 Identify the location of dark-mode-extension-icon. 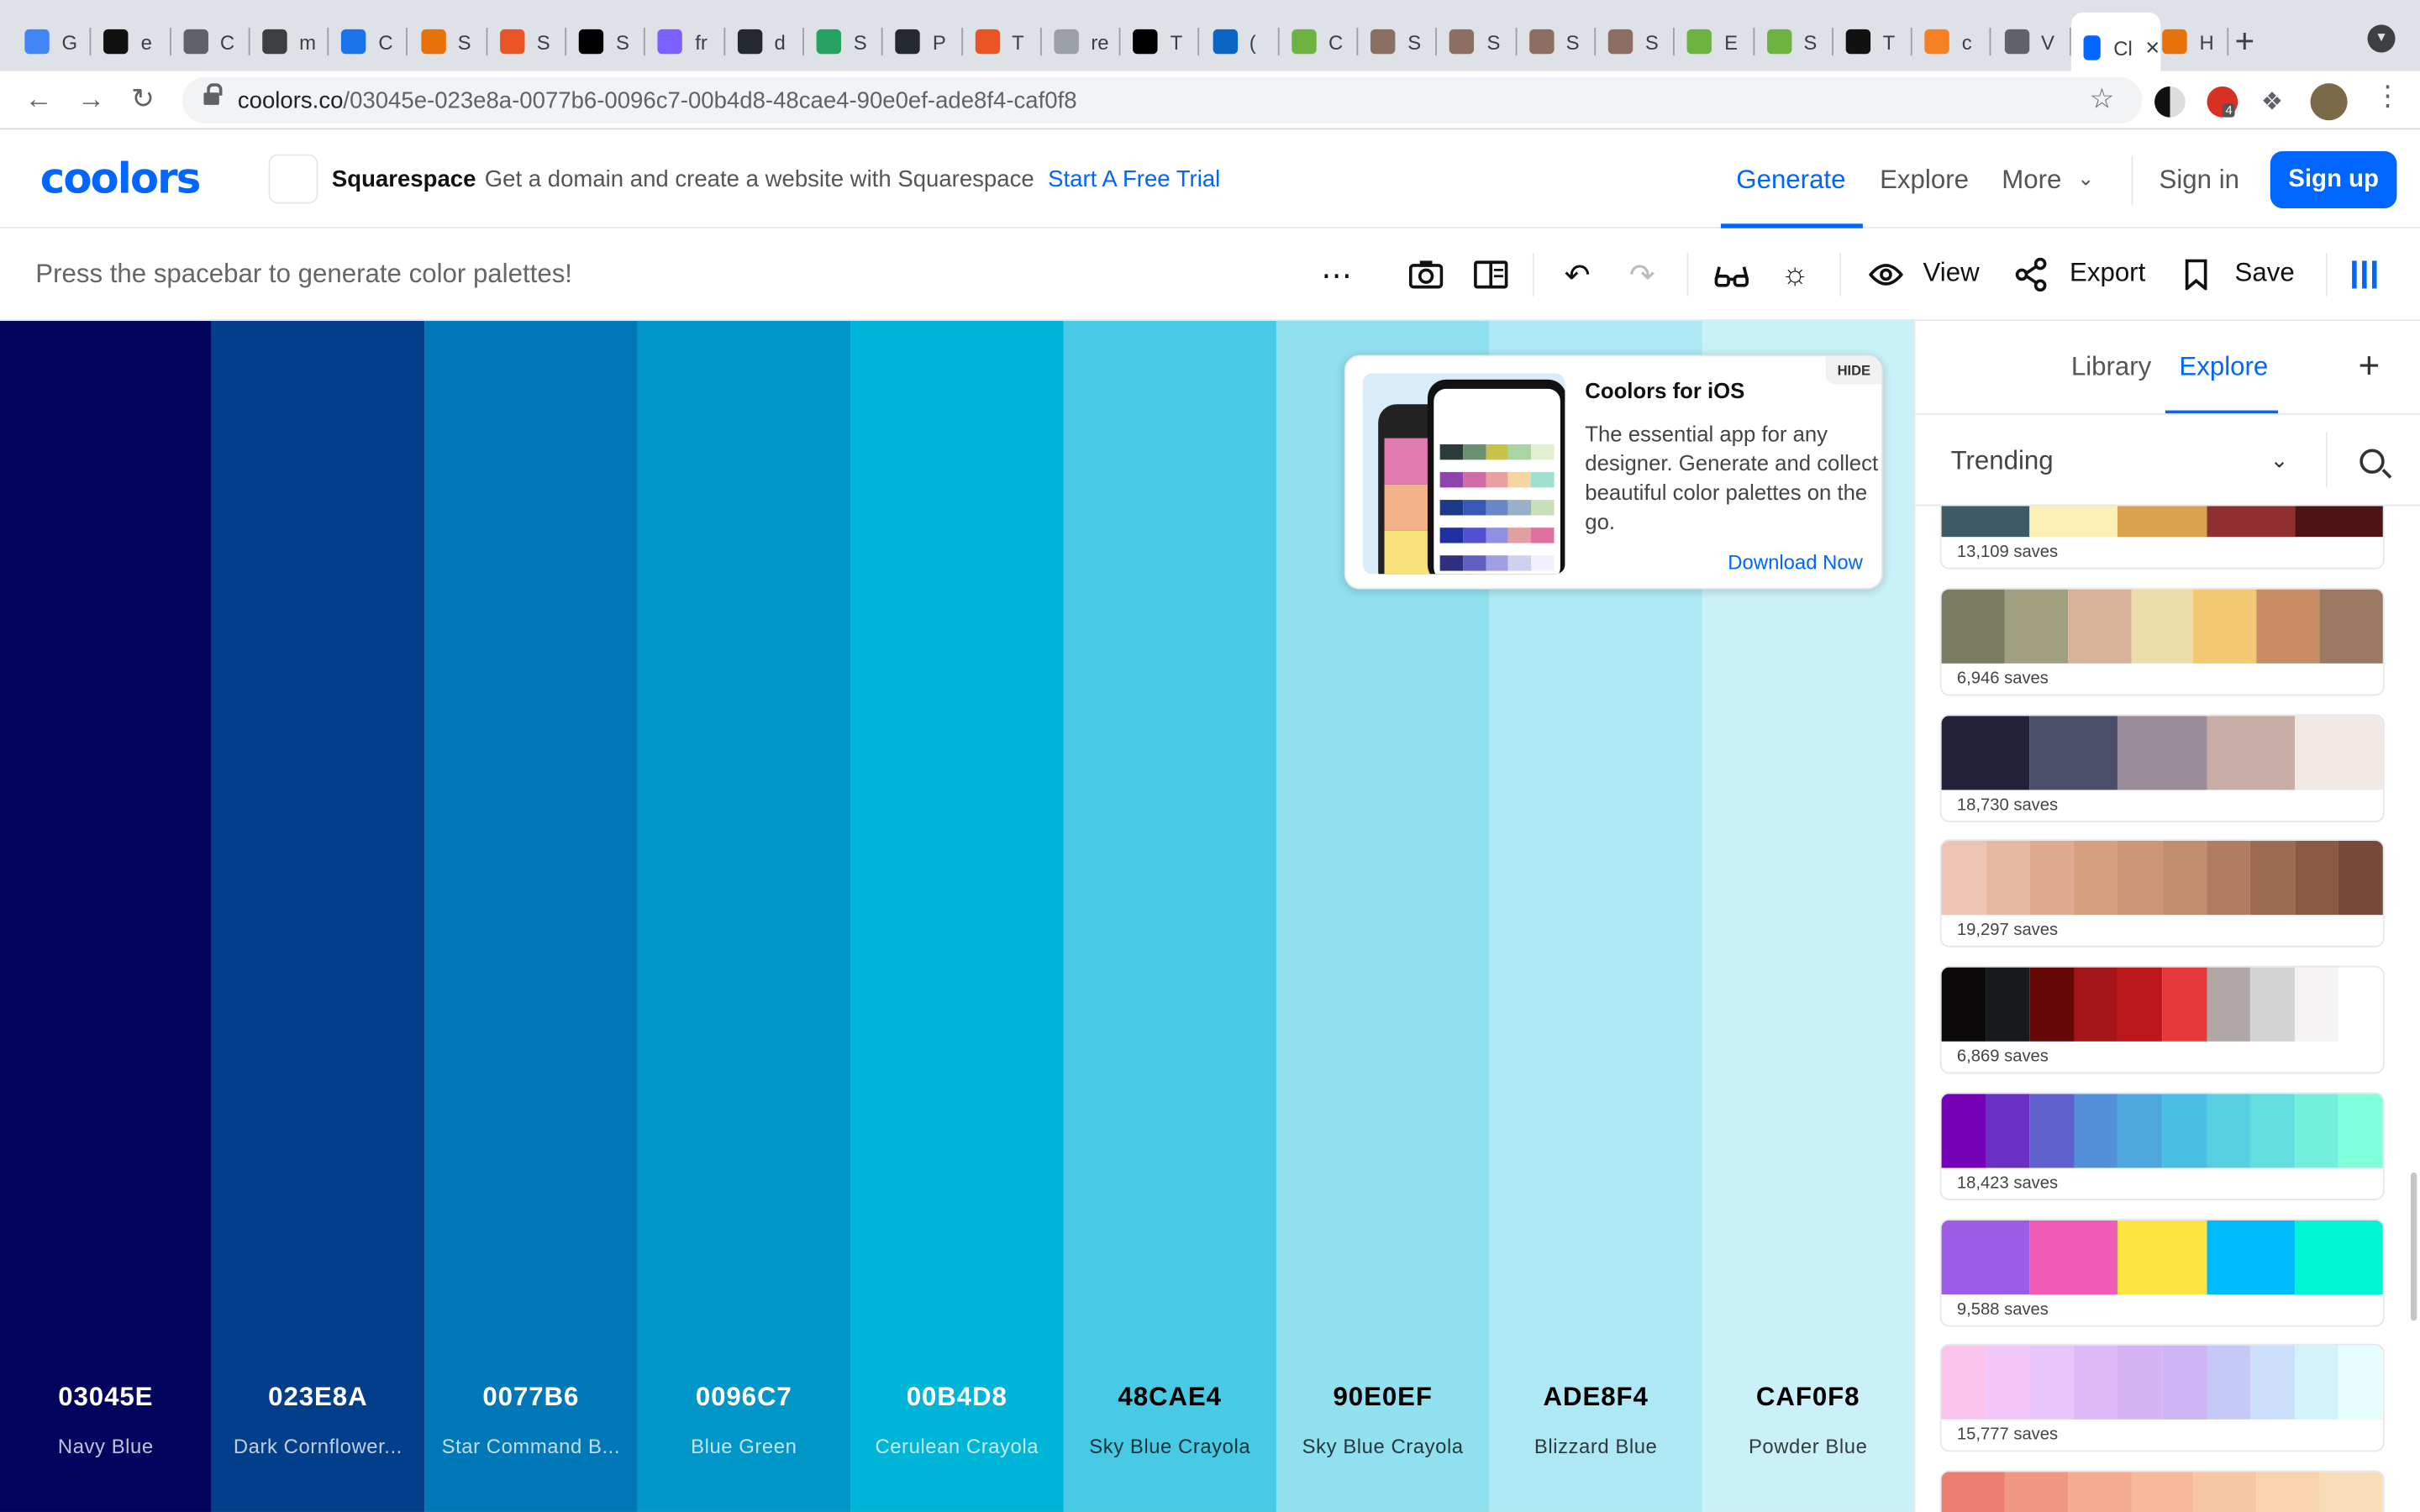
(2170, 102).